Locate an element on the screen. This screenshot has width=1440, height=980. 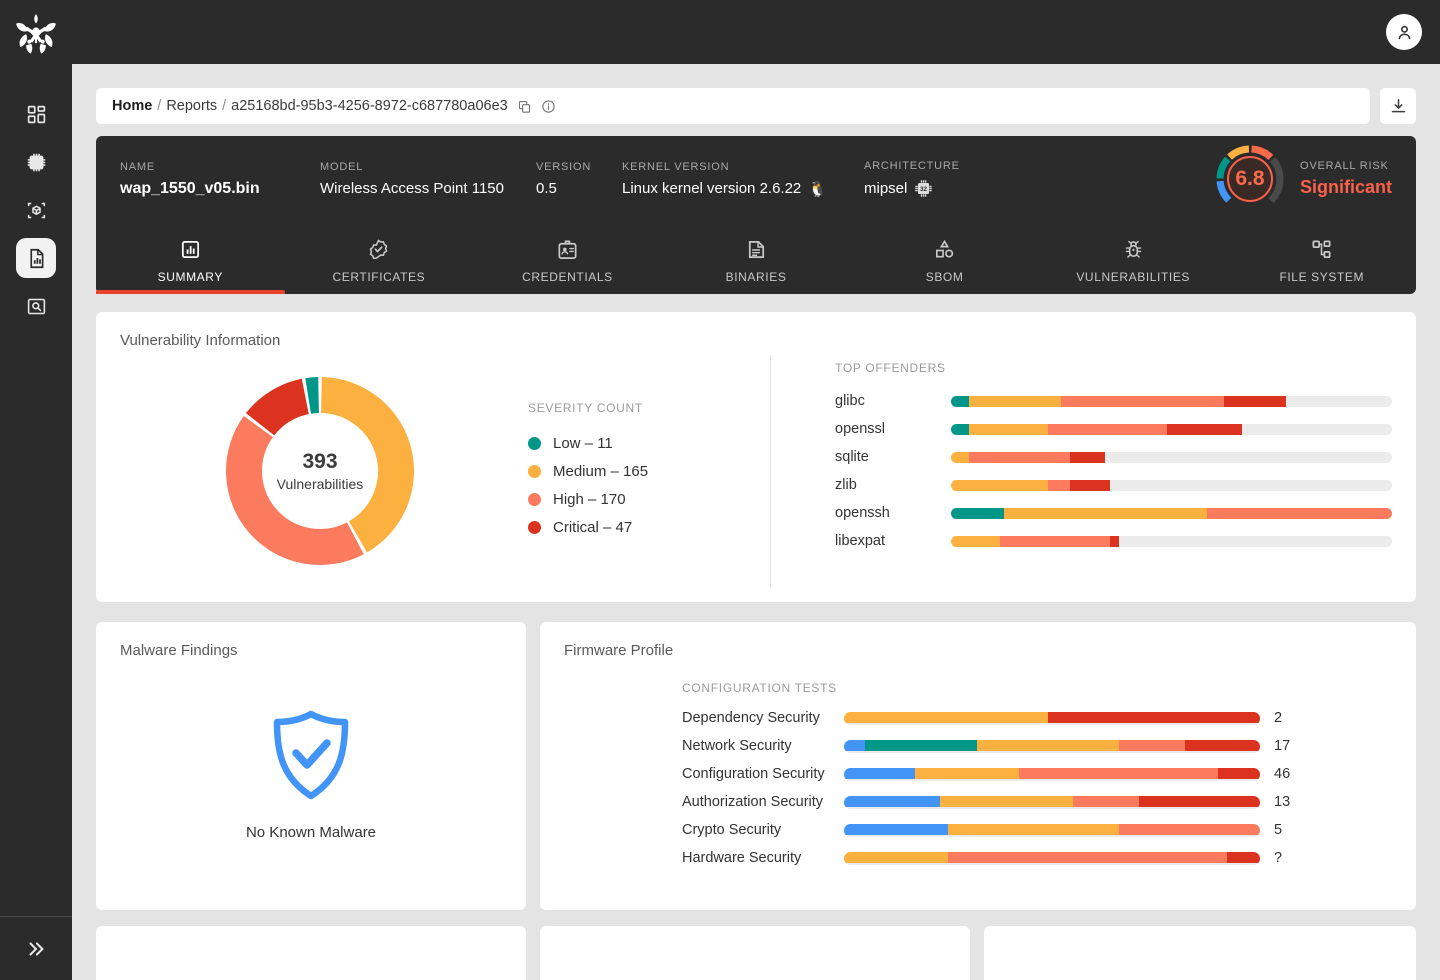
overall-risk: 6.8 OVERALL RISK Significant is located at coordinates (1303, 179).